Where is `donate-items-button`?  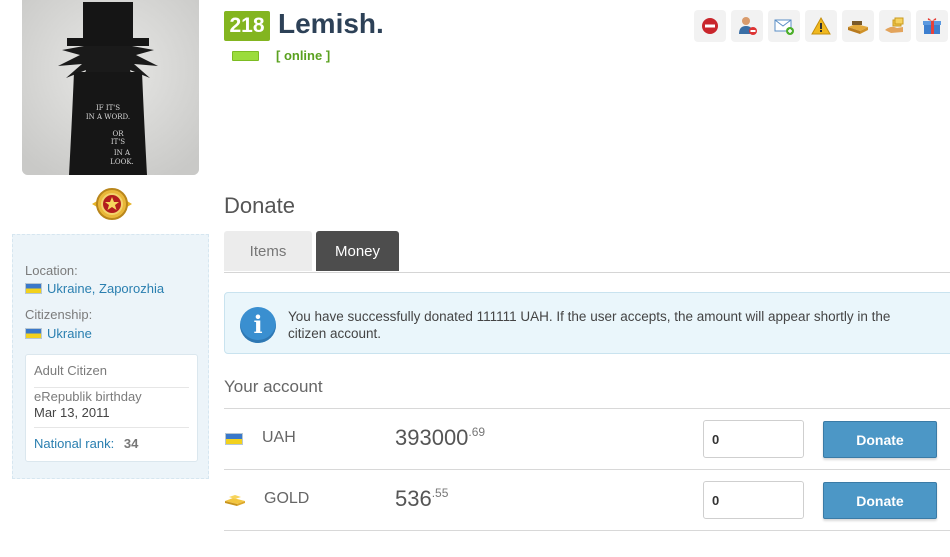 donate-items-button is located at coordinates (858, 26).